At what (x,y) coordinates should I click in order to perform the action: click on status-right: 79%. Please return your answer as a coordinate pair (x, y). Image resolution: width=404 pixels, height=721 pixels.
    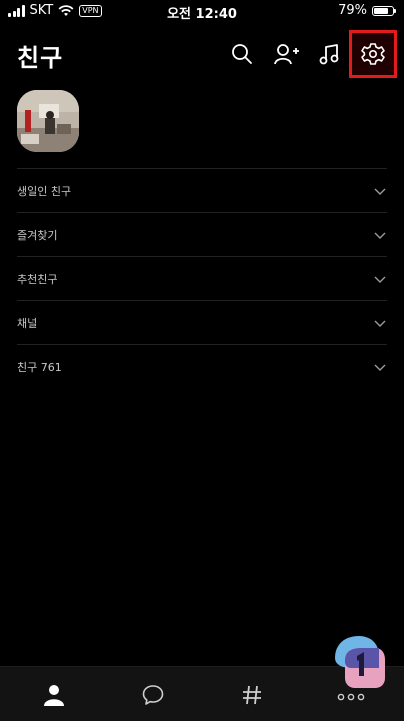
    Looking at the image, I should click on (367, 10).